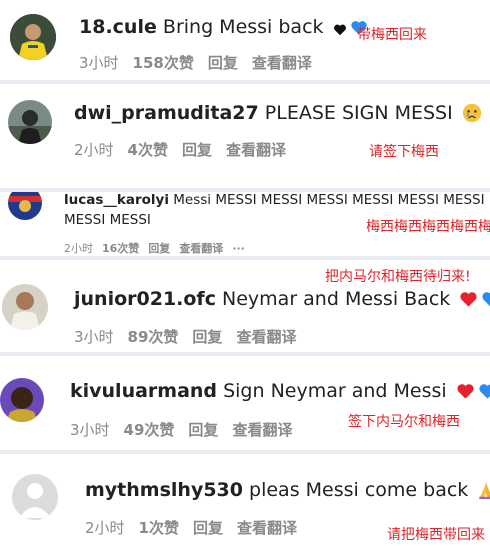 The image size is (490, 546). What do you see at coordinates (118, 27) in the screenshot?
I see `comment-username: 18.cule` at bounding box center [118, 27].